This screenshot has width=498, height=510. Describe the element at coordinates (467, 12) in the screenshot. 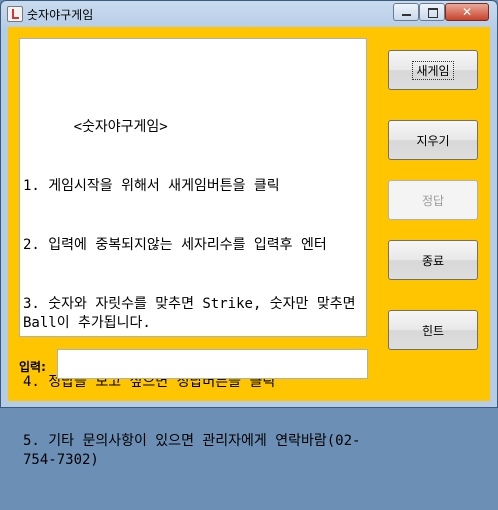

I see `close-button` at that location.